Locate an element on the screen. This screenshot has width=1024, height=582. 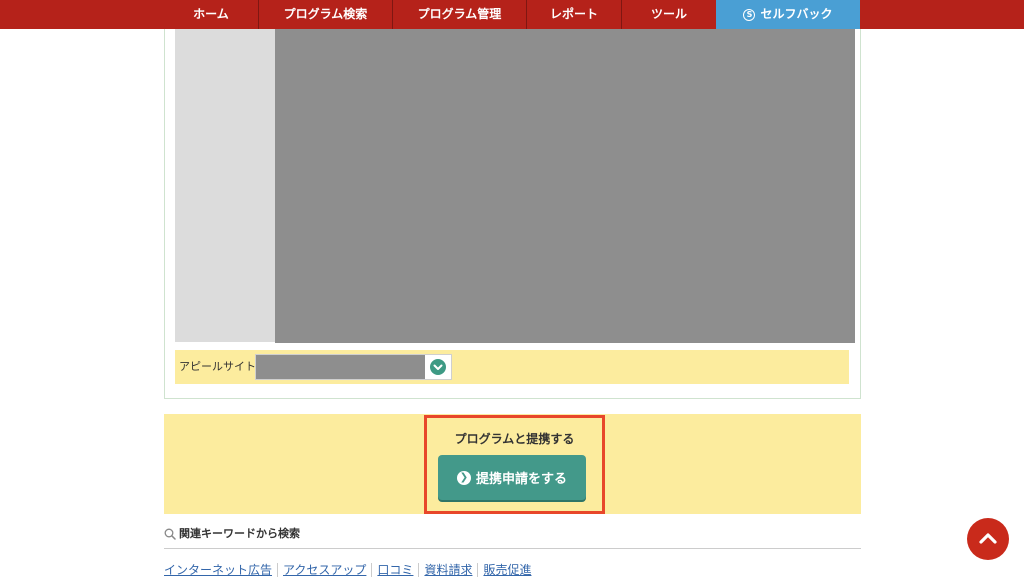
nav-item-program-manage: プログラム管理 is located at coordinates (459, 14).